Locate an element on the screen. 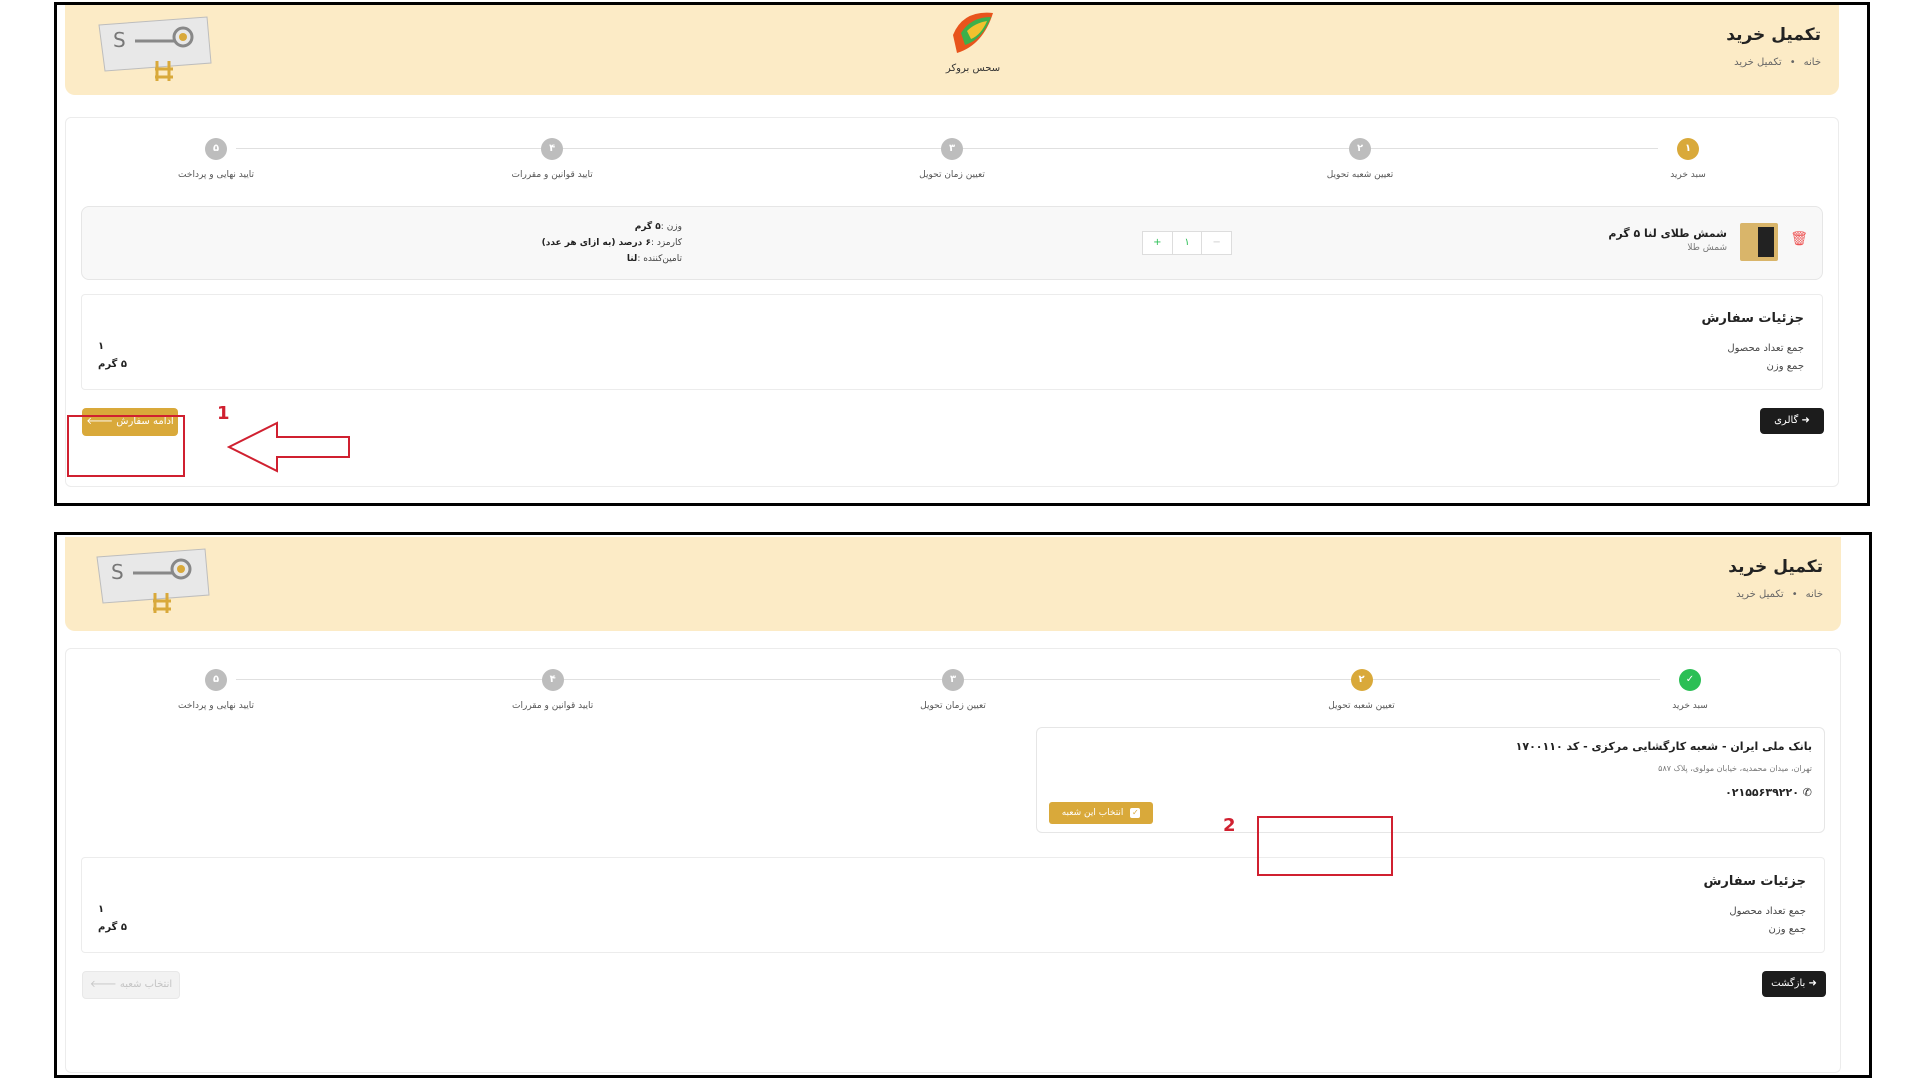 The height and width of the screenshot is (1080, 1920). select-branch-next-label: انتخاب شعبه is located at coordinates (146, 984).